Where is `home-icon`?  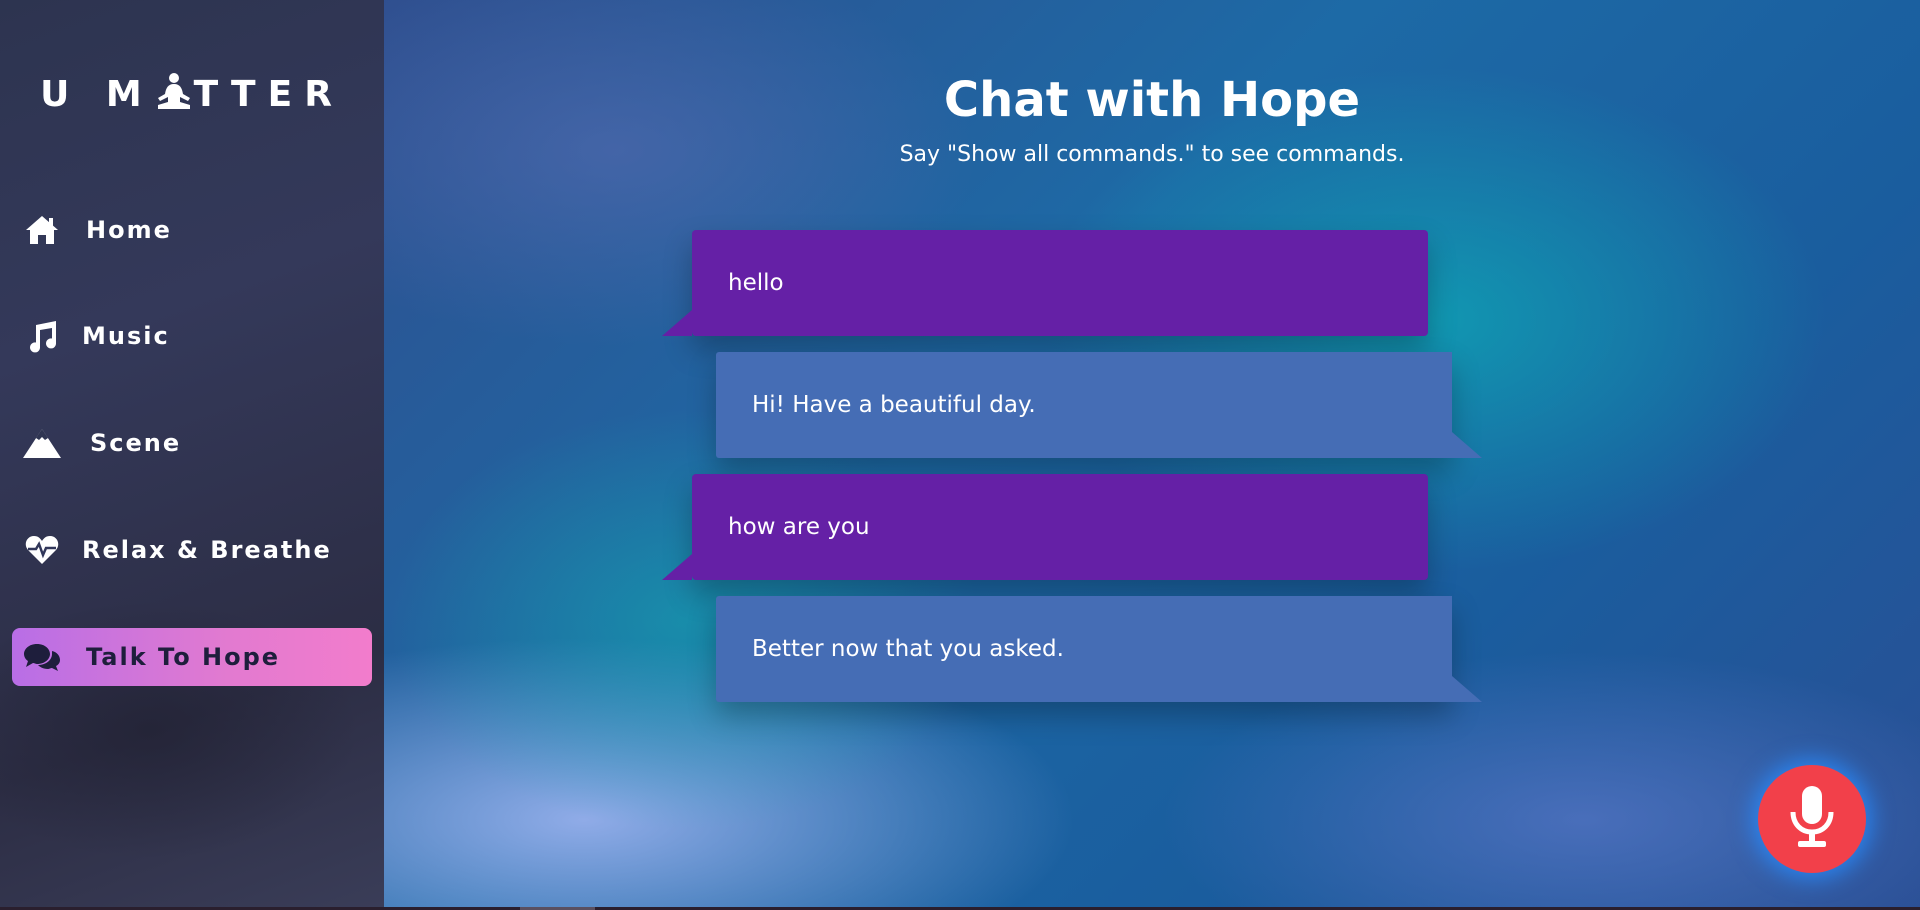 home-icon is located at coordinates (42, 230).